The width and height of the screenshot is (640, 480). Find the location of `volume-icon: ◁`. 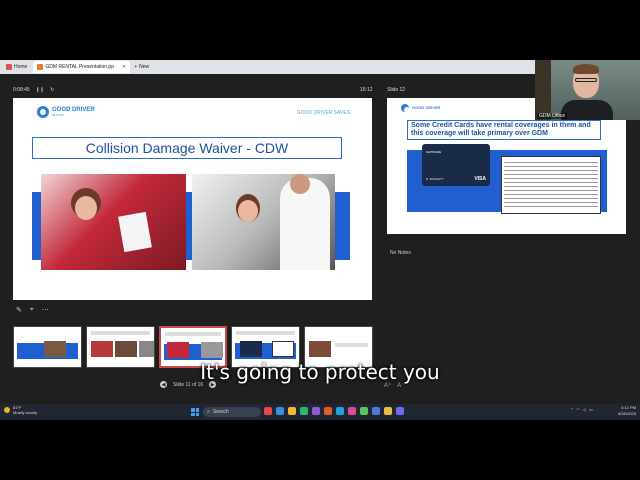

volume-icon: ◁ is located at coordinates (584, 409).